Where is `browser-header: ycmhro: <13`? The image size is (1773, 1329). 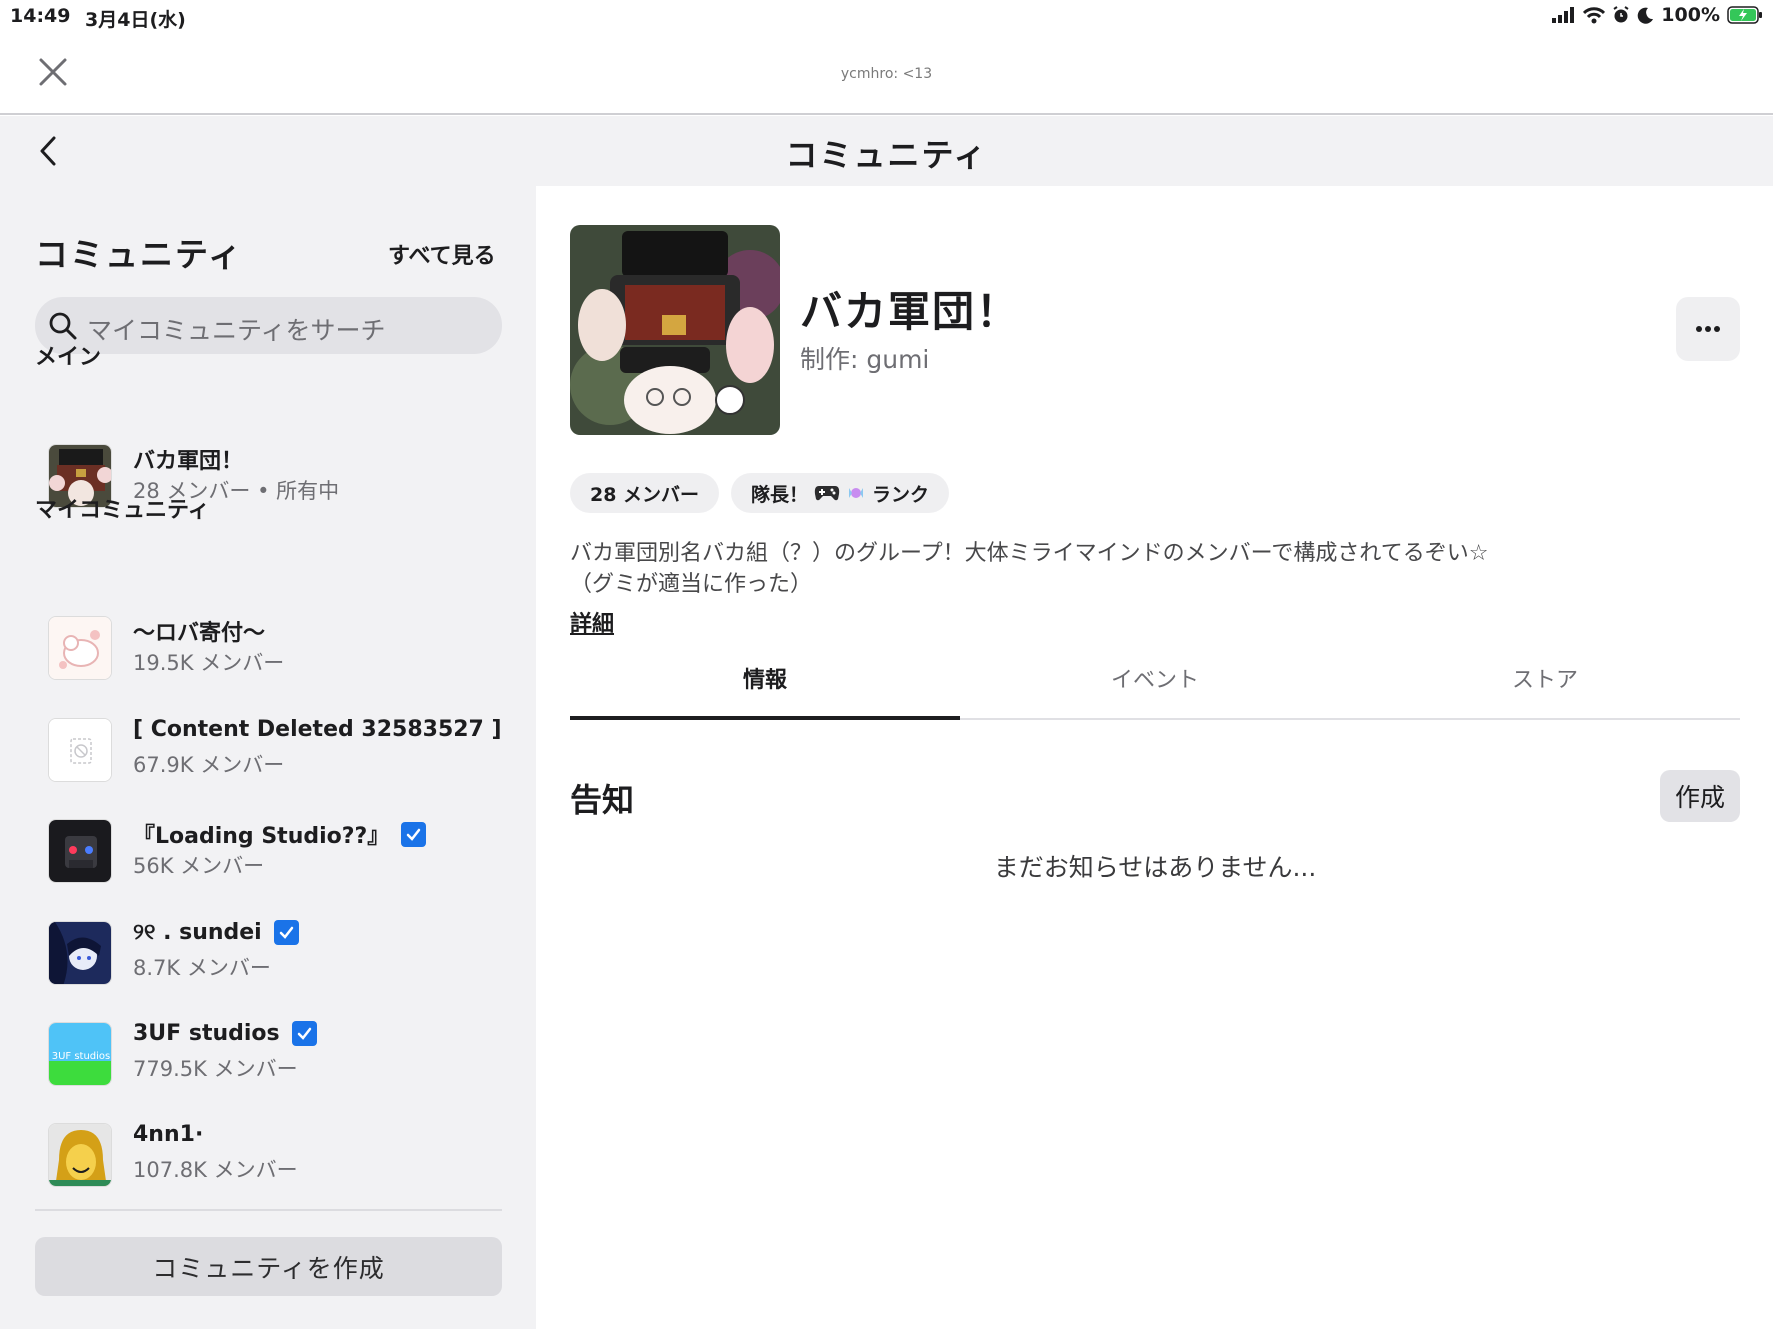
browser-header: ycmhro: <13 is located at coordinates (886, 74).